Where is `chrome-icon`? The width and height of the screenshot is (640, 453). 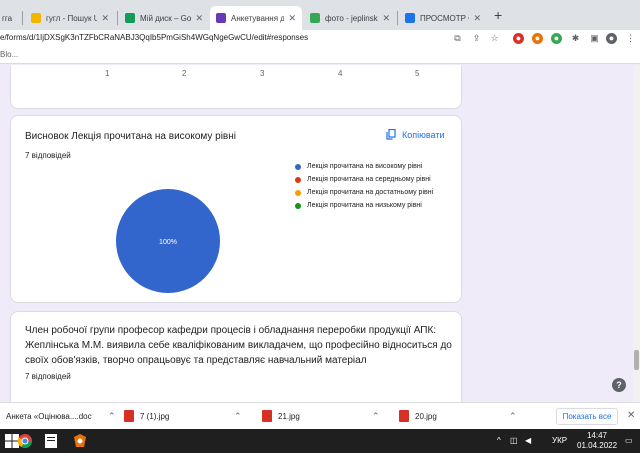 chrome-icon is located at coordinates (25, 441).